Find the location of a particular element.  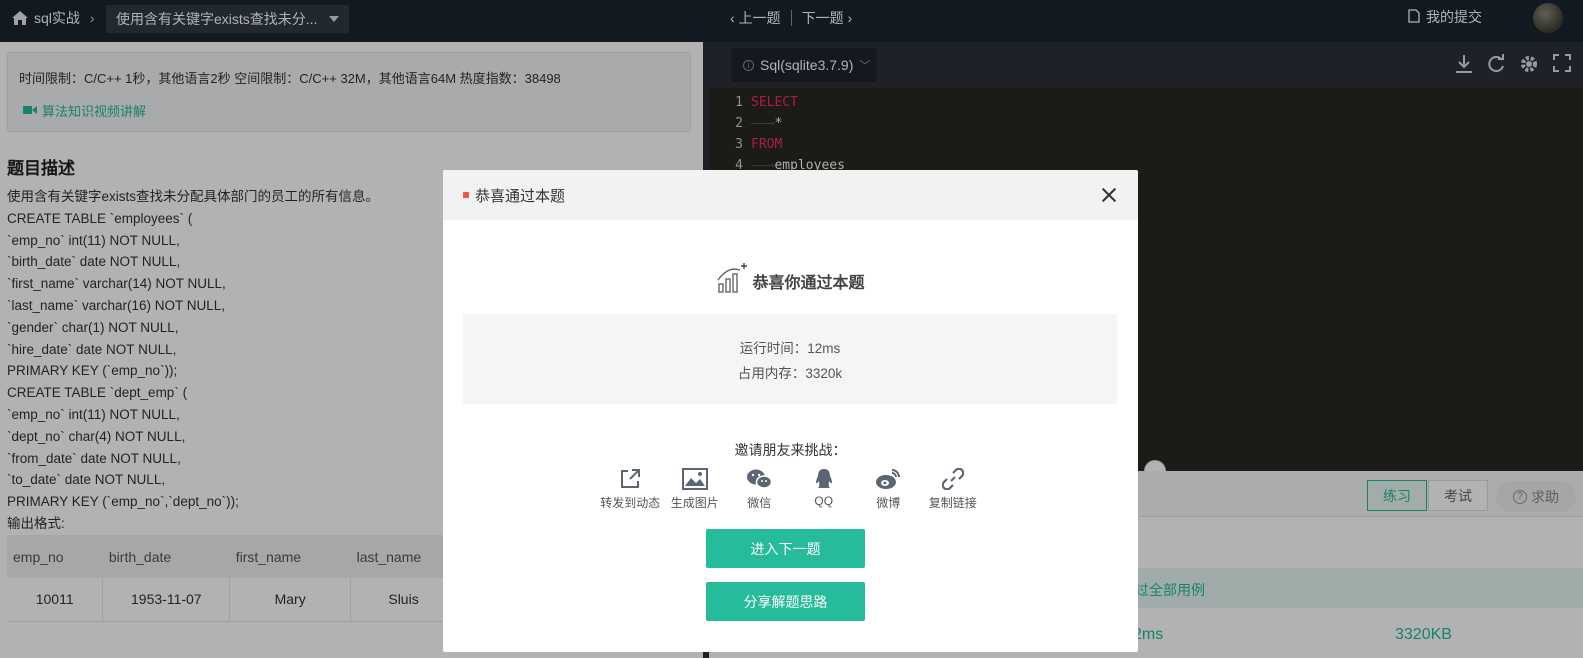

share-qq-button: QQ is located at coordinates (824, 489).